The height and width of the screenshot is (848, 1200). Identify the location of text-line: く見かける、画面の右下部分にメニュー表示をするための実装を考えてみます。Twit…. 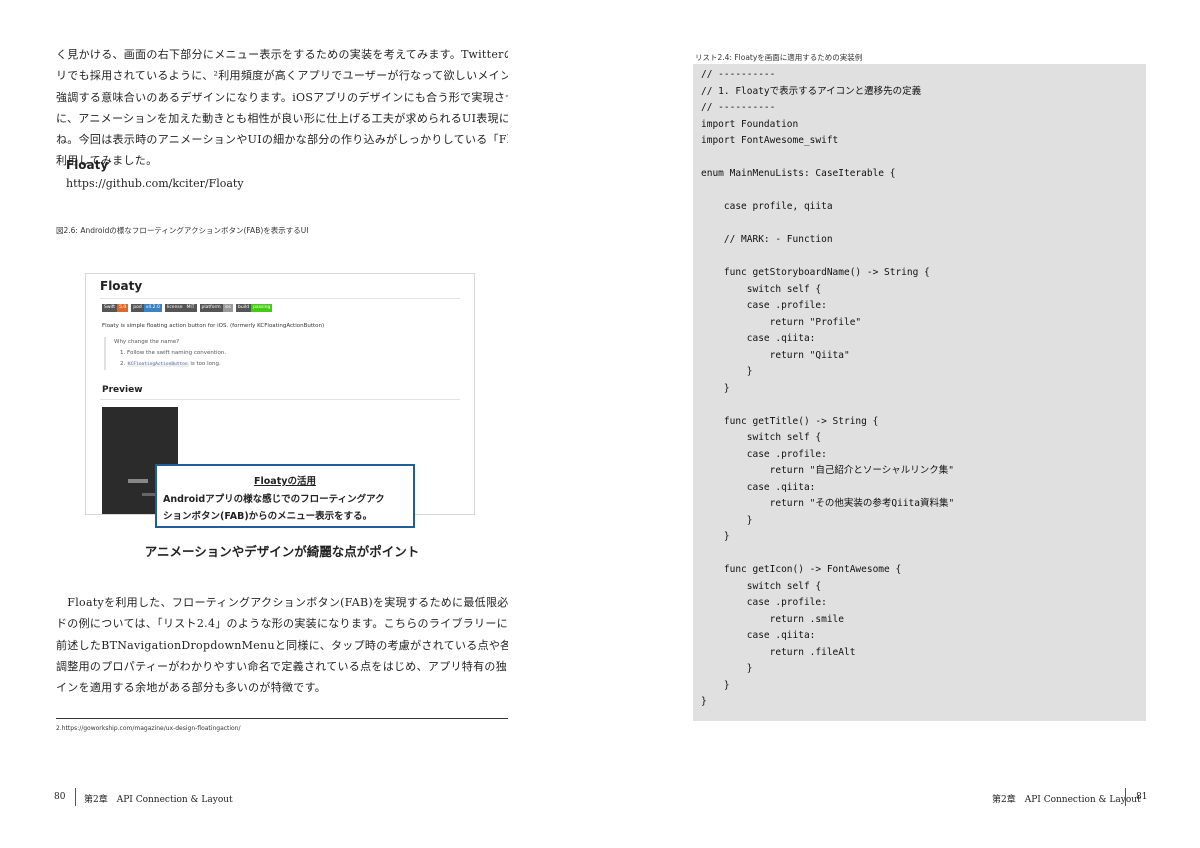
(282, 54).